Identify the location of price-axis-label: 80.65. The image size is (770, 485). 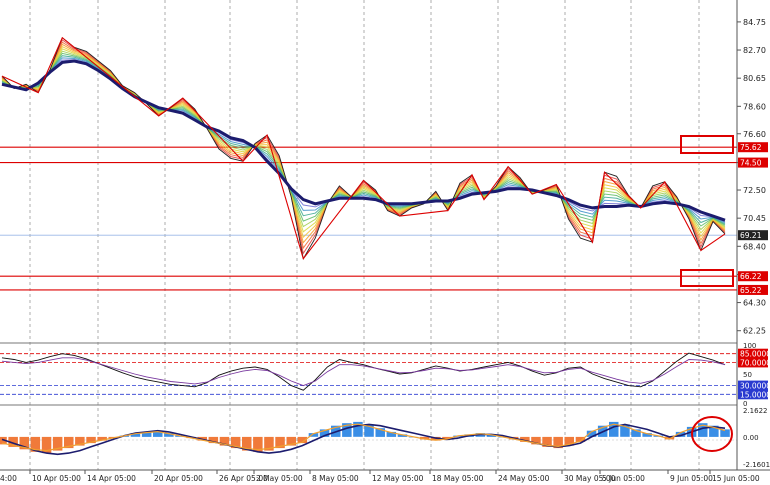
(754, 78).